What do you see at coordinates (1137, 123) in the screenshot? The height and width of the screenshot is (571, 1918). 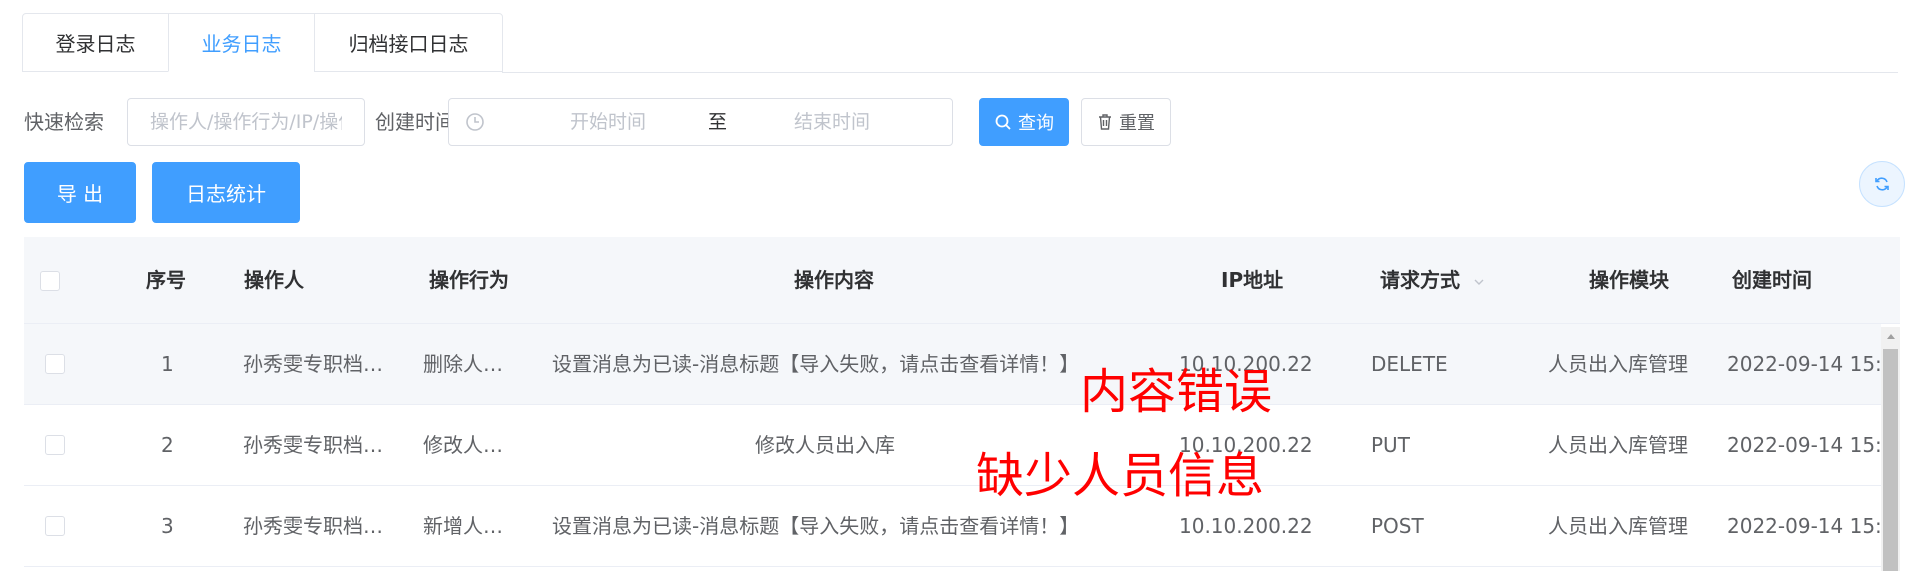 I see `reset-button-label: 重置` at bounding box center [1137, 123].